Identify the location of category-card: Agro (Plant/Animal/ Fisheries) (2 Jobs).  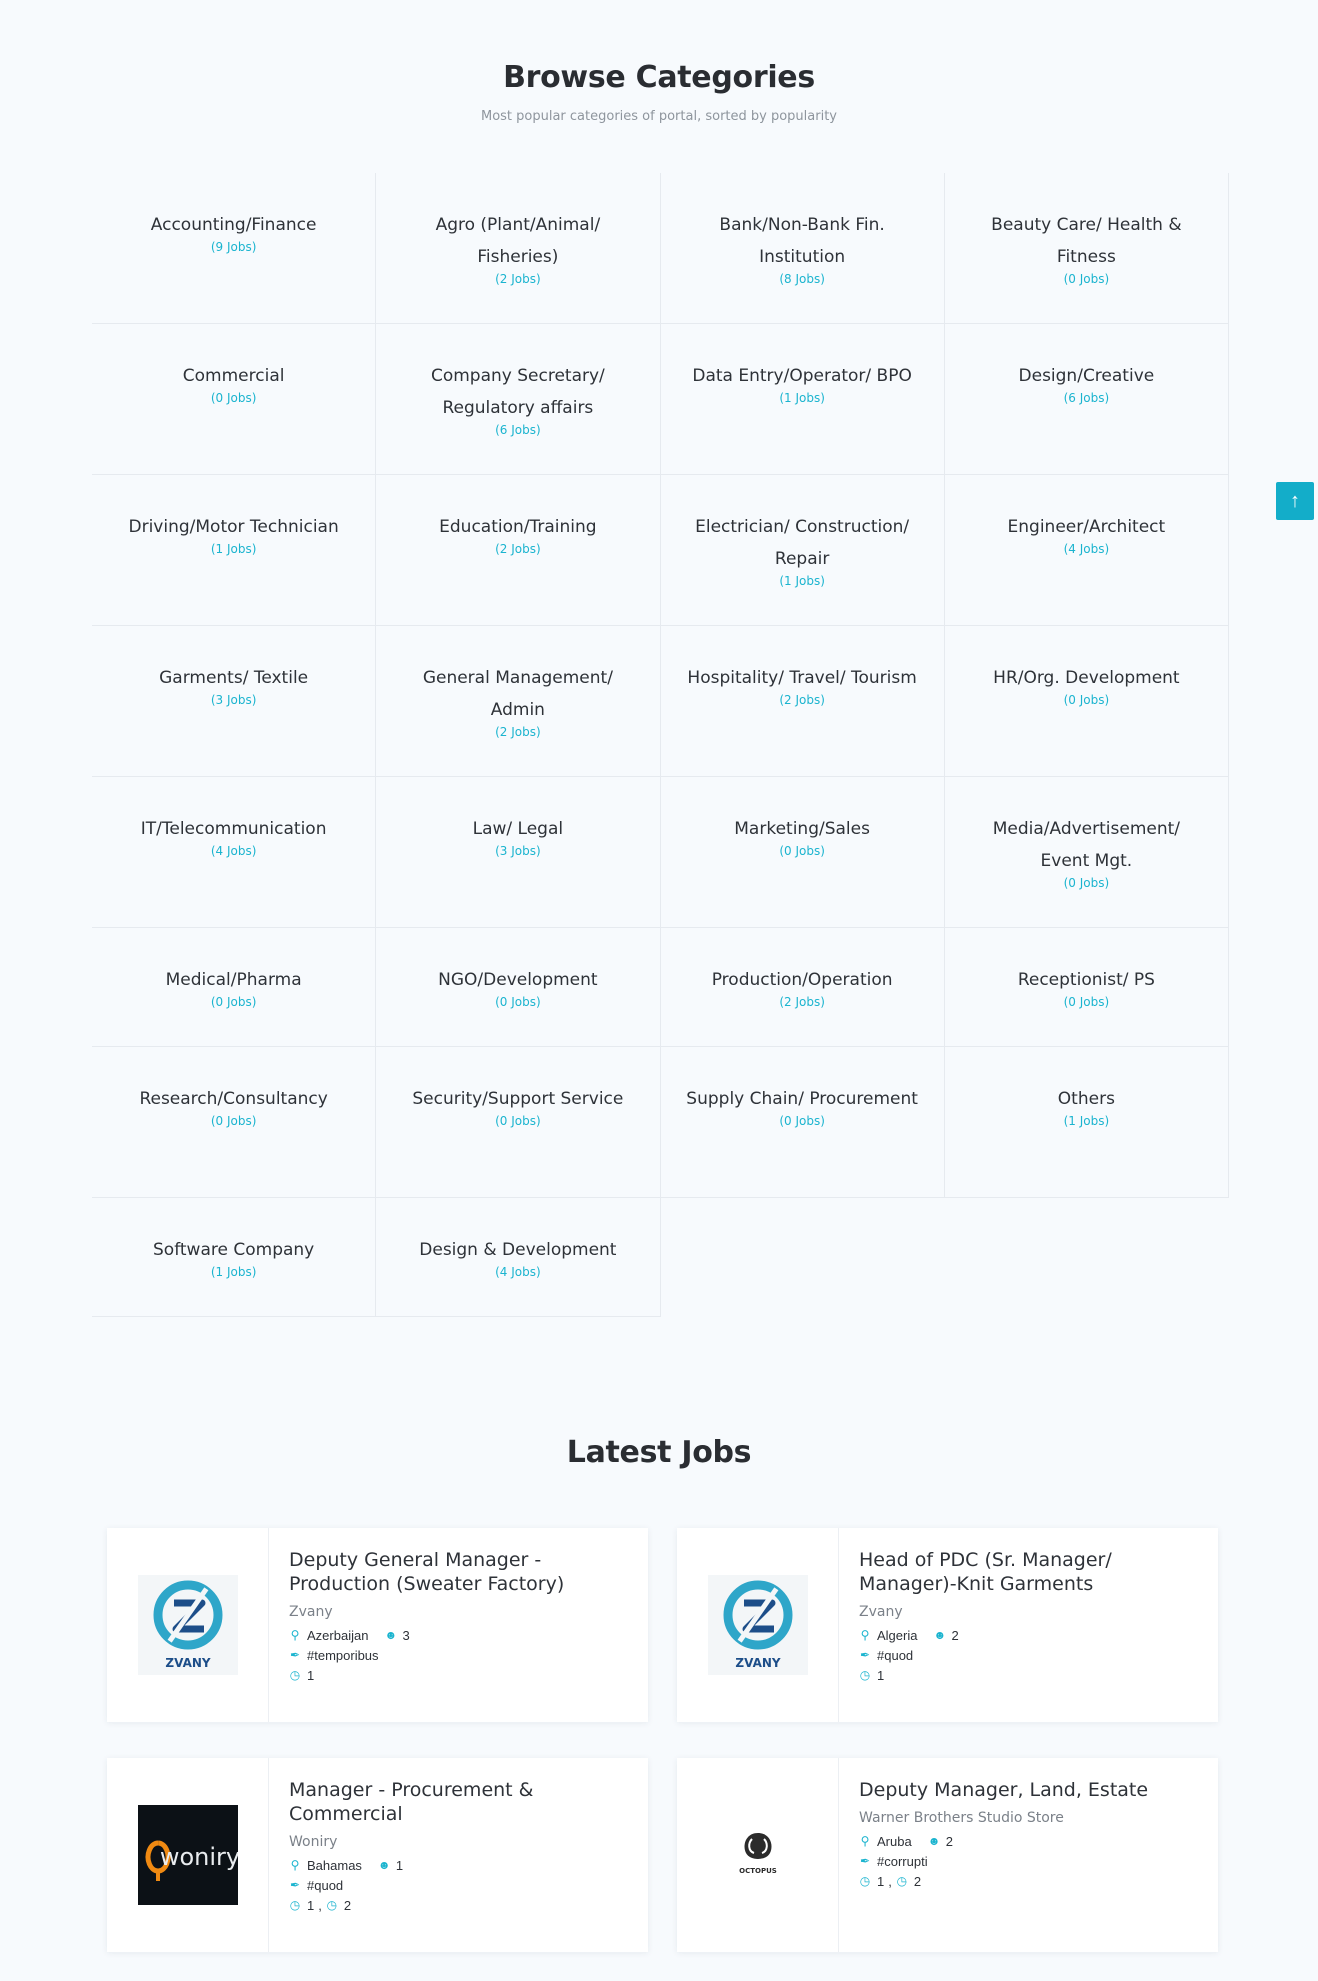
(518, 248).